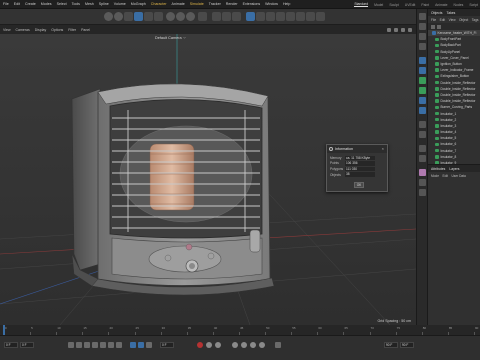 This screenshot has width=480, height=360. Describe the element at coordinates (240, 330) in the screenshot. I see `timeline-ruler: 0 5 10 15 20 25 30 35 40 45 50 55 60 65 70 75 80 85 90` at that location.